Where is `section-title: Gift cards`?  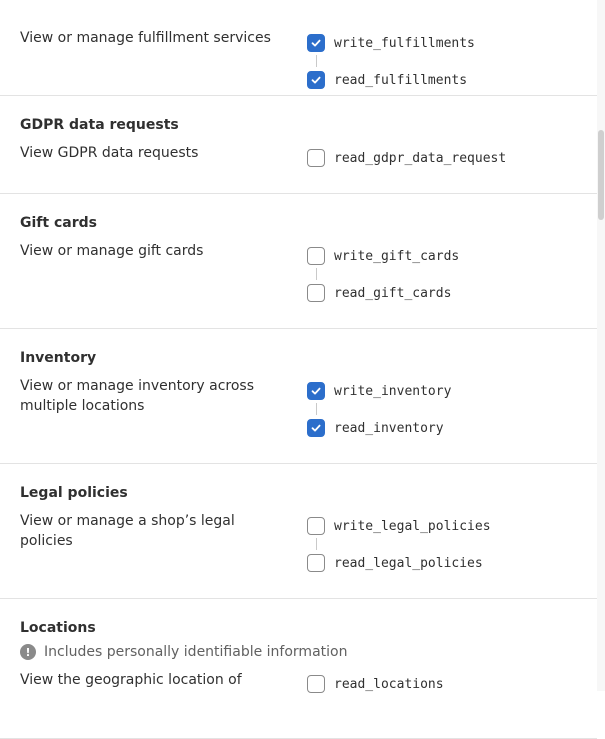
section-title: Gift cards is located at coordinates (58, 223).